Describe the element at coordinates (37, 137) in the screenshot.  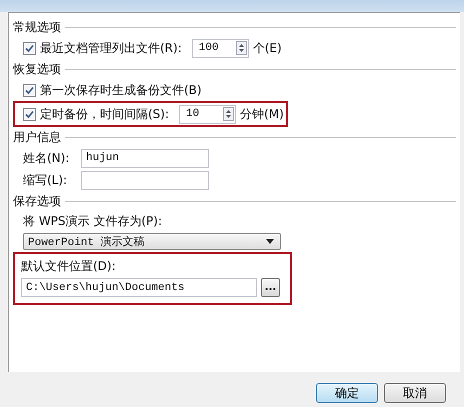
I see `section-title: 用户信息` at that location.